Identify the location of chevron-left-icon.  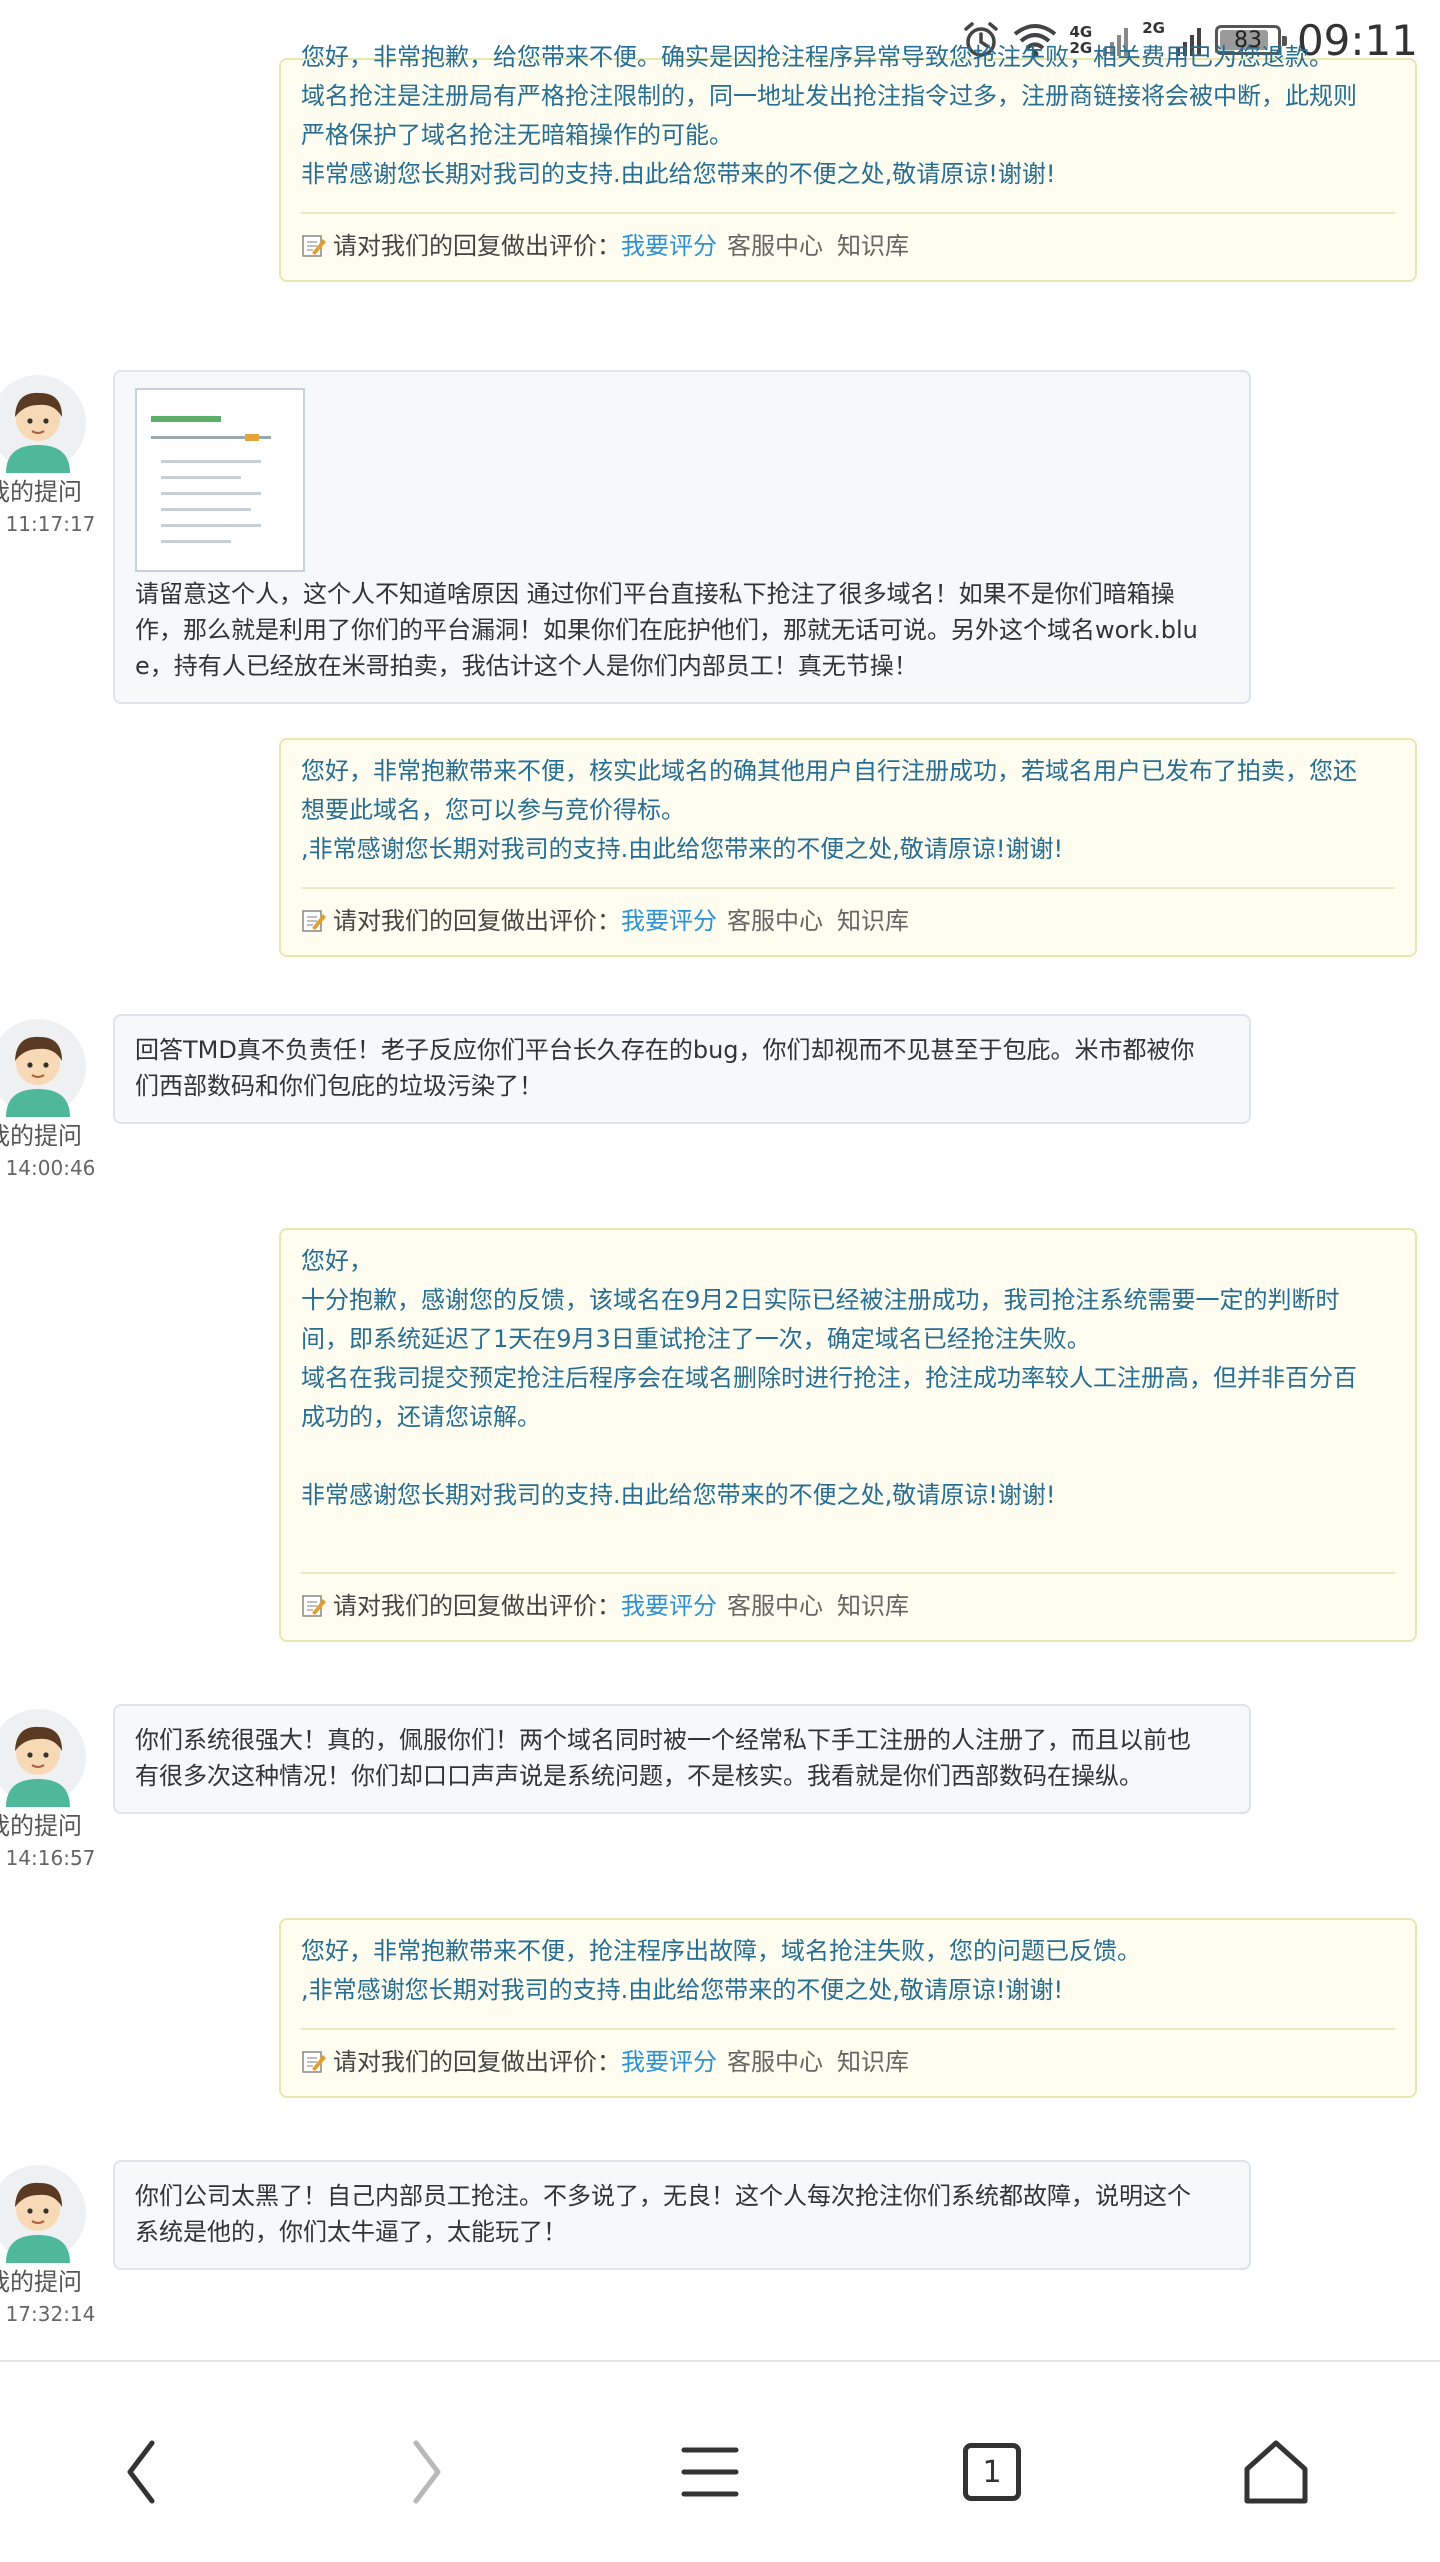
(141, 2472).